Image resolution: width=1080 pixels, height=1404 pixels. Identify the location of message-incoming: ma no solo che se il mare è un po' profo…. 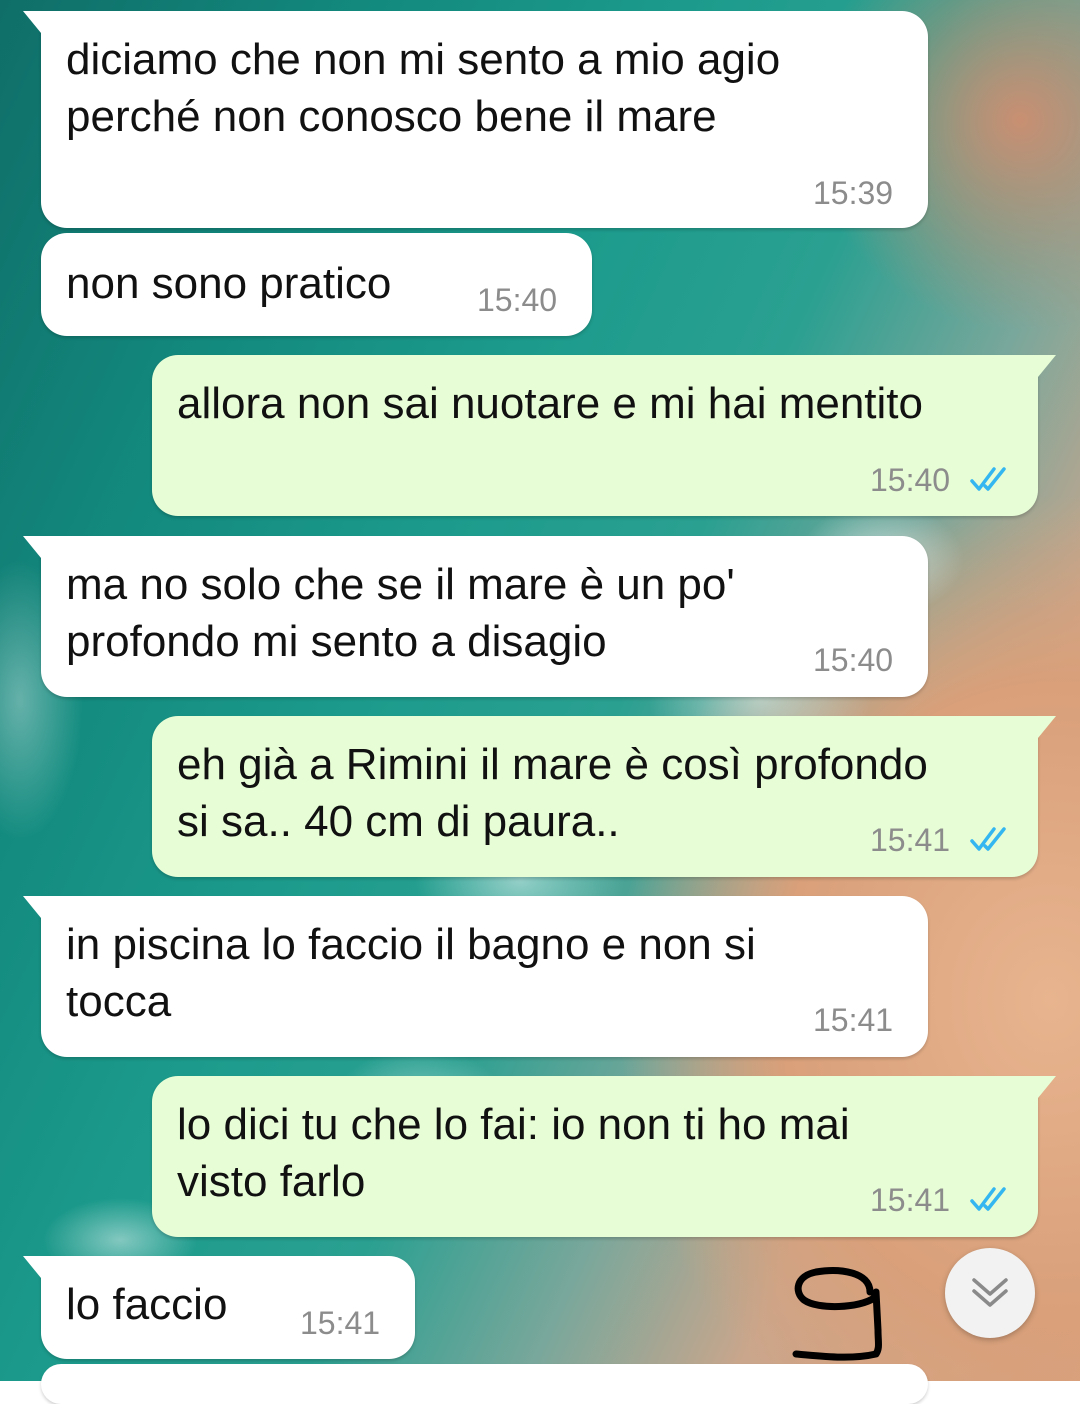
(475, 616).